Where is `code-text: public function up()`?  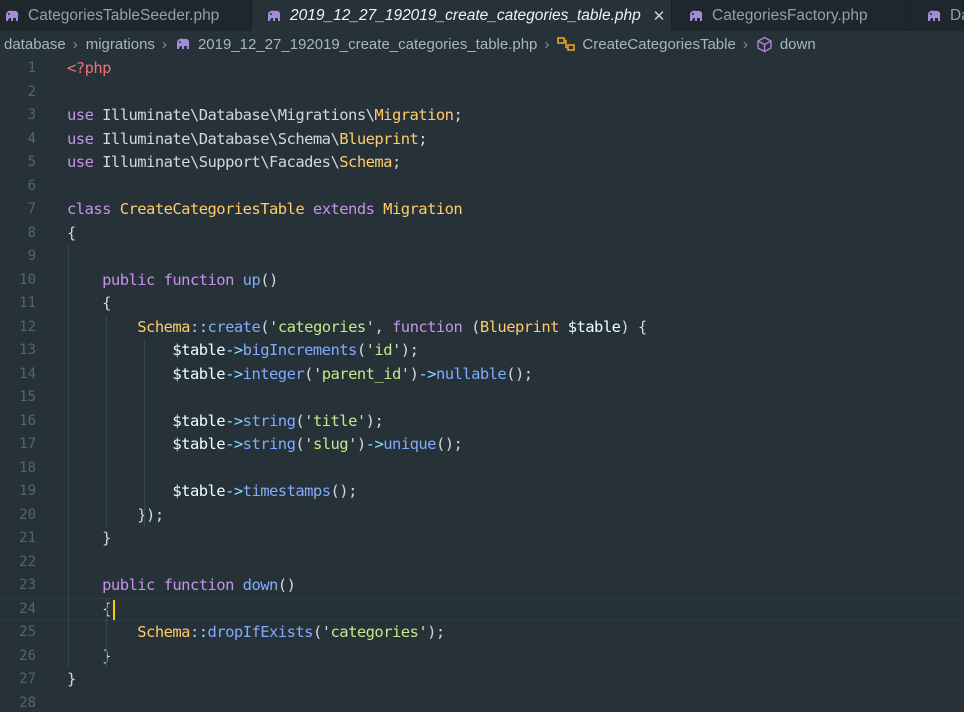 code-text: public function up() is located at coordinates (172, 281).